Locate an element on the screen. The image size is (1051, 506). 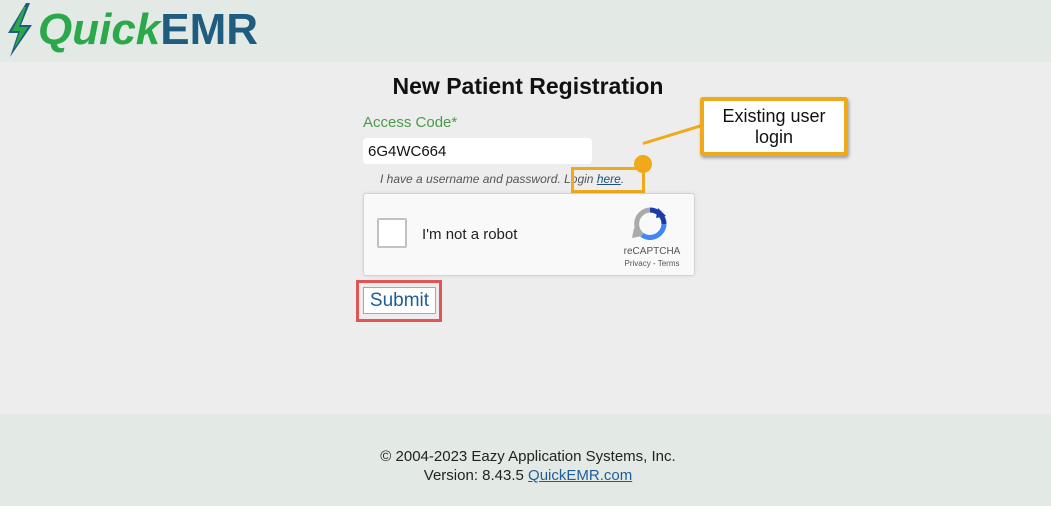
quickemr-logo: QuickEMR is located at coordinates (131, 30).